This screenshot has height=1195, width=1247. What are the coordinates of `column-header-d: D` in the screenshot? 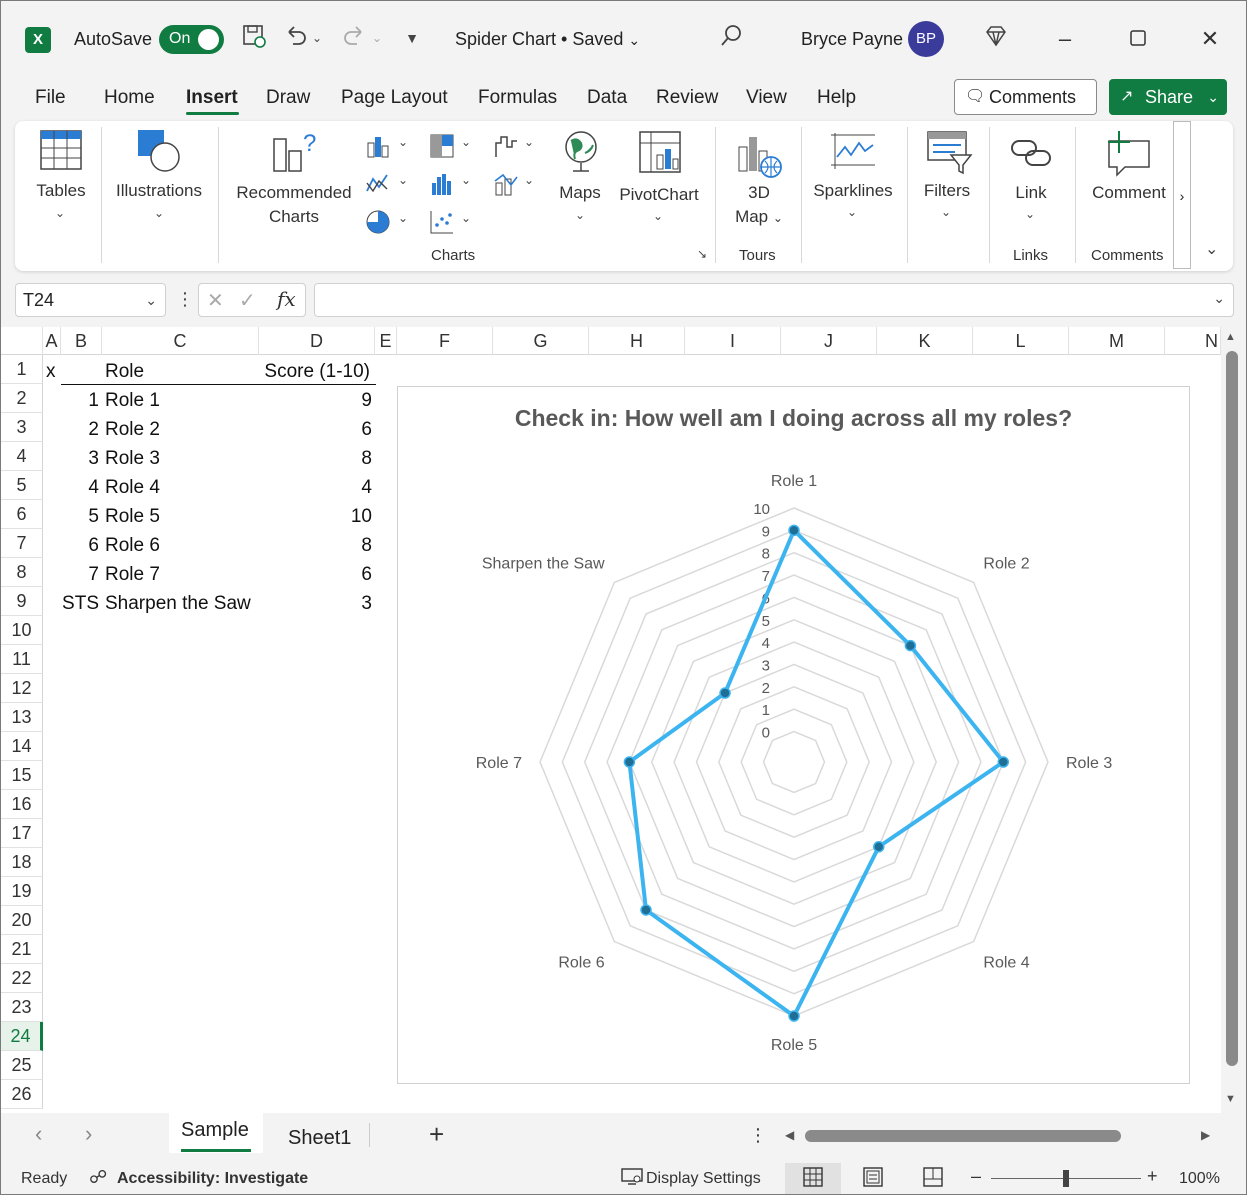 It's located at (317, 341).